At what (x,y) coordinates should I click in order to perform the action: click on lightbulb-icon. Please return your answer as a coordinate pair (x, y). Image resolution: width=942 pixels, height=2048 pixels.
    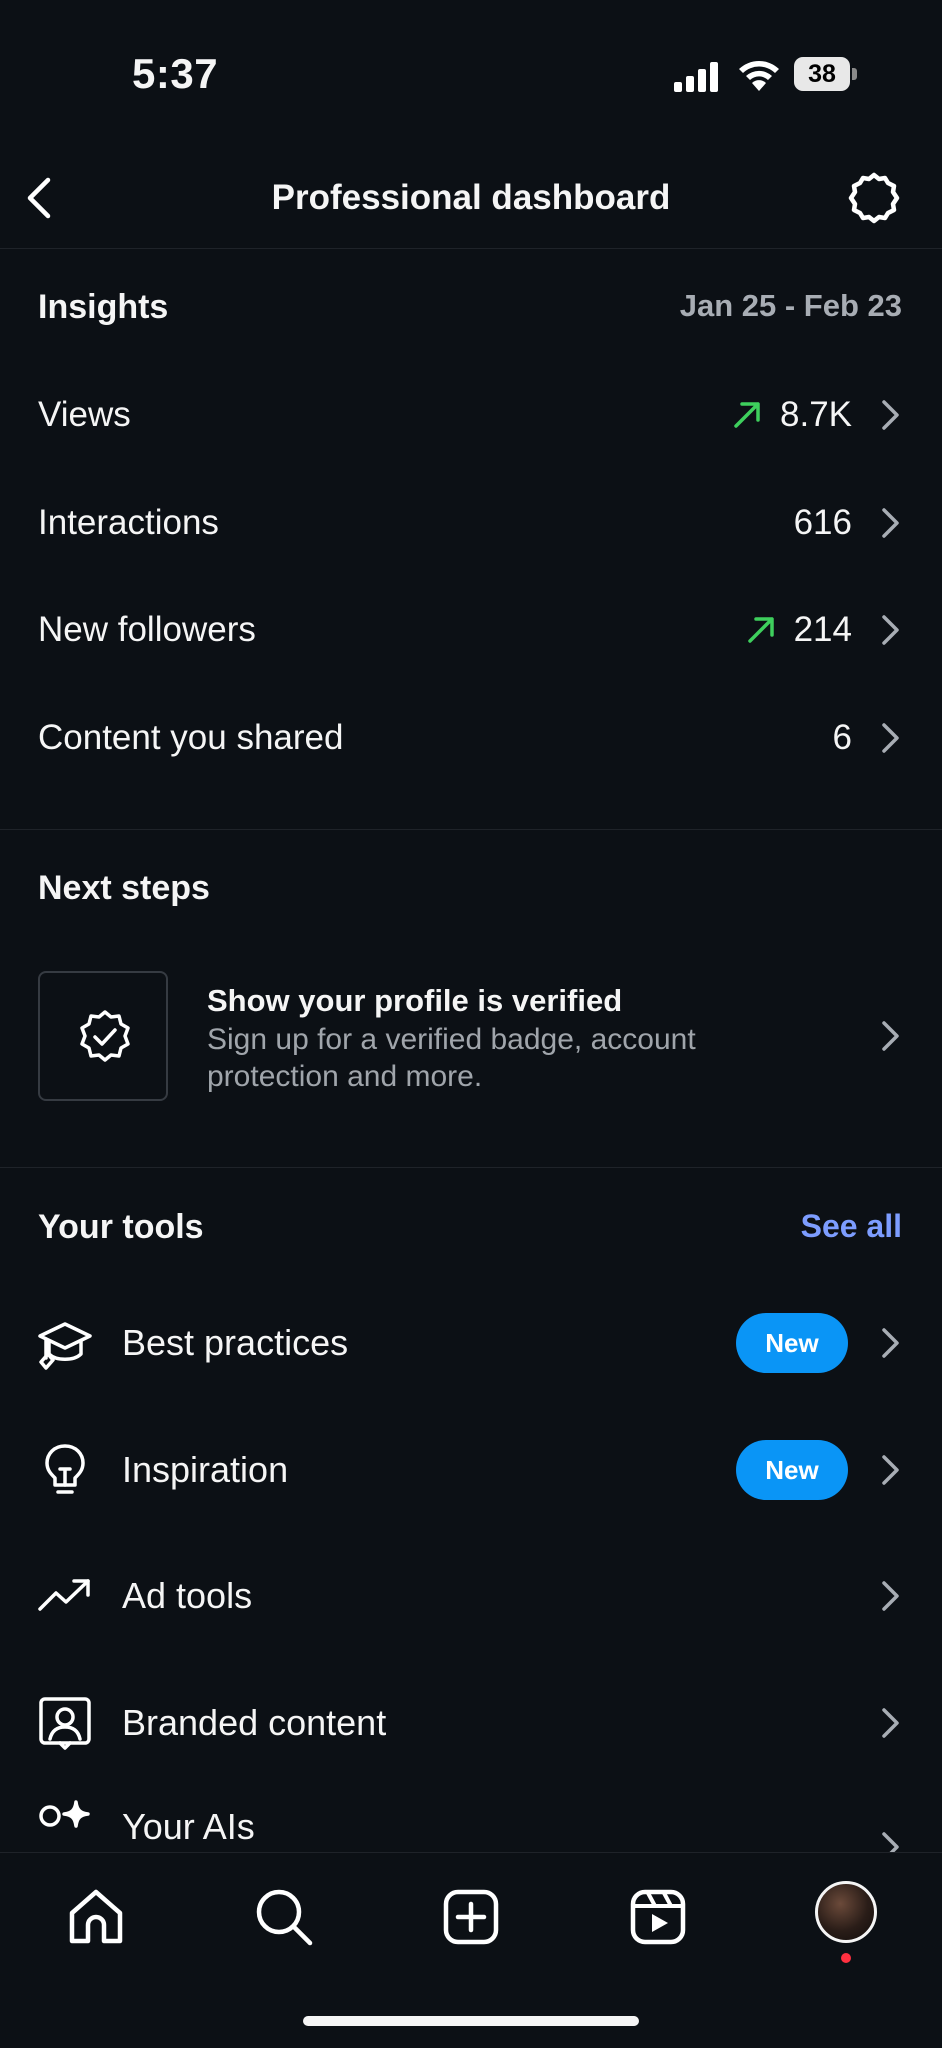
    Looking at the image, I should click on (65, 1470).